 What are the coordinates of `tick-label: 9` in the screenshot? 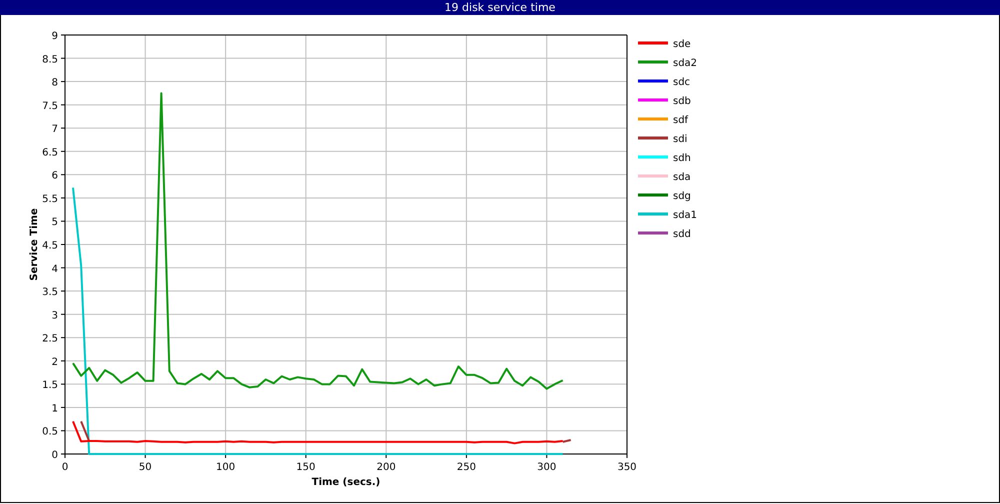 It's located at (55, 36).